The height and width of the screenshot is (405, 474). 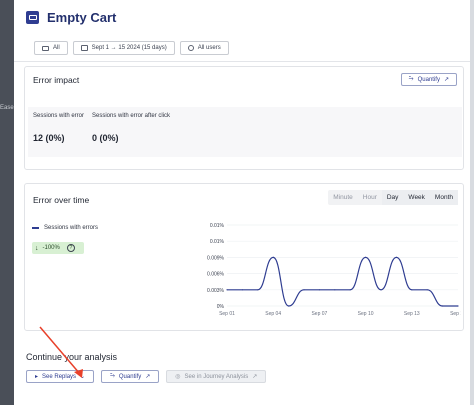 What do you see at coordinates (343, 197) in the screenshot?
I see `tab-minute: Minute` at bounding box center [343, 197].